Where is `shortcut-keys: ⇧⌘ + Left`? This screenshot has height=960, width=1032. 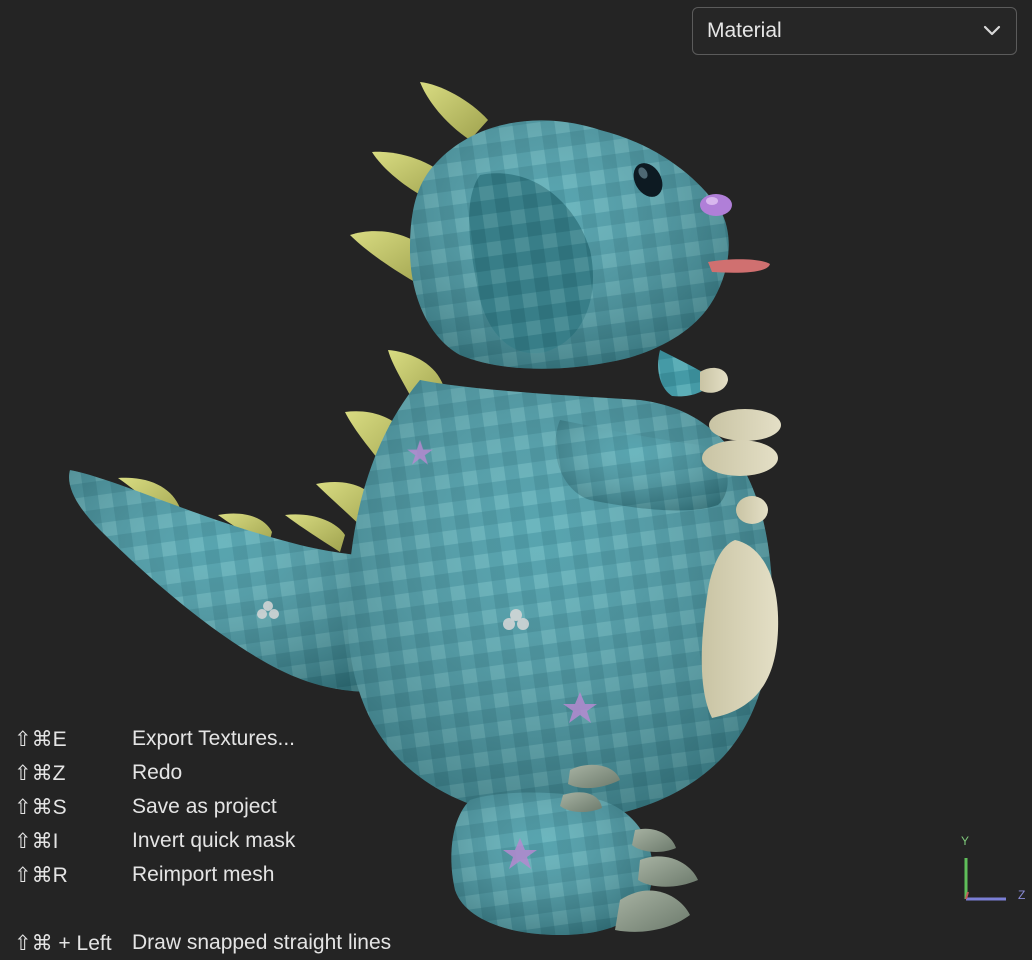 shortcut-keys: ⇧⌘ + Left is located at coordinates (63, 943).